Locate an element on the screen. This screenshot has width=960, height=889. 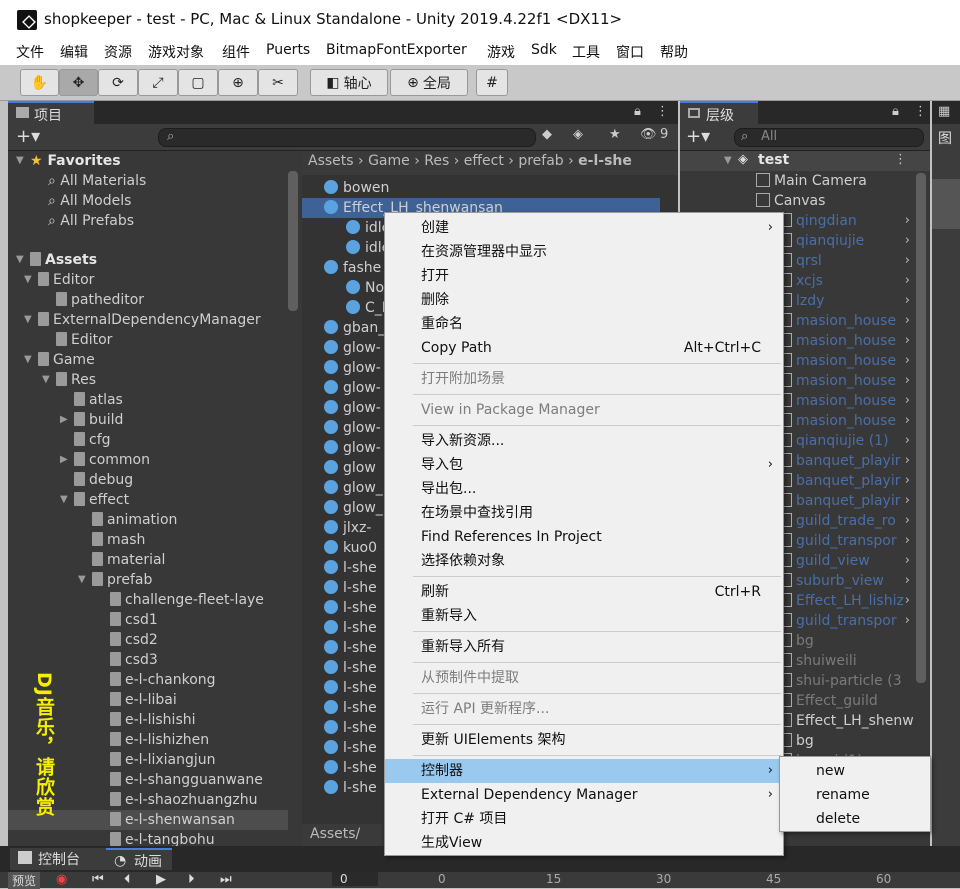
last-frame-icon: ⏭ is located at coordinates (226, 879).